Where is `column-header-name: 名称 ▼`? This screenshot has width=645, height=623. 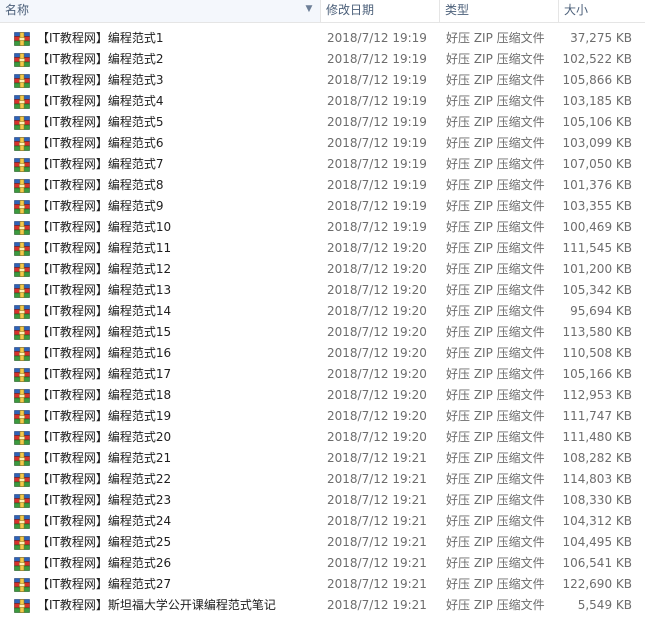 column-header-name: 名称 ▼ is located at coordinates (160, 11).